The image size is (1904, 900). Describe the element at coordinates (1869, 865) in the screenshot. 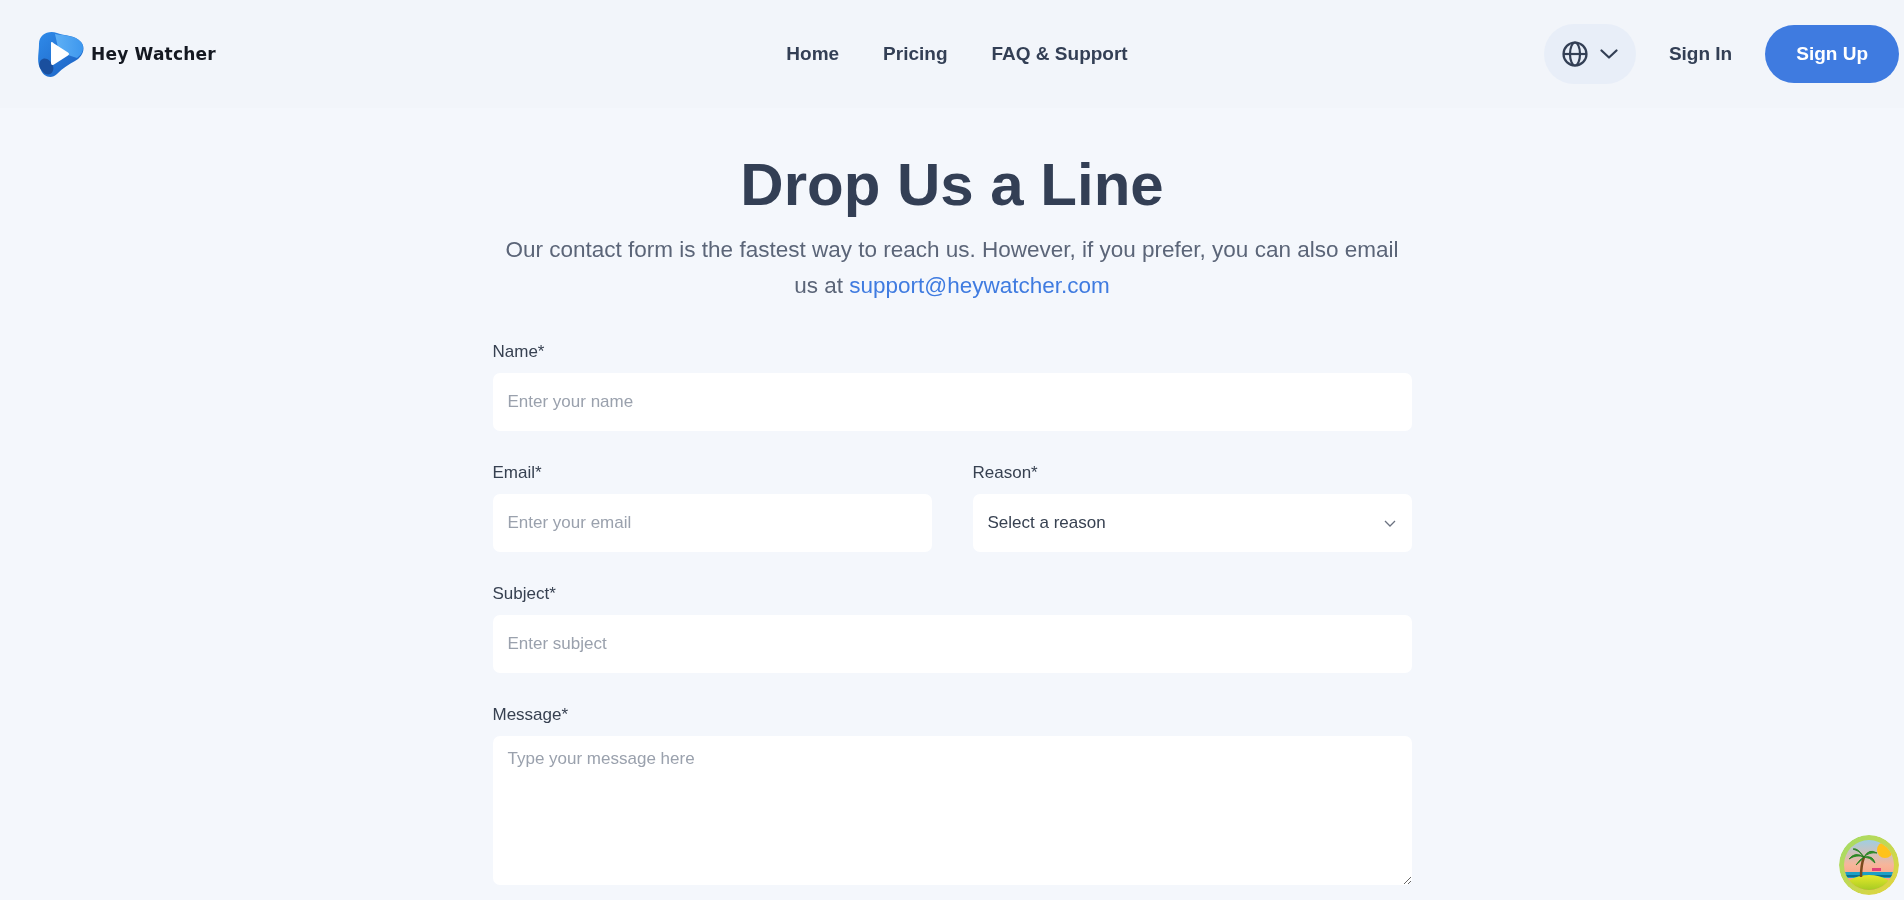

I see `island-badge-icon` at that location.